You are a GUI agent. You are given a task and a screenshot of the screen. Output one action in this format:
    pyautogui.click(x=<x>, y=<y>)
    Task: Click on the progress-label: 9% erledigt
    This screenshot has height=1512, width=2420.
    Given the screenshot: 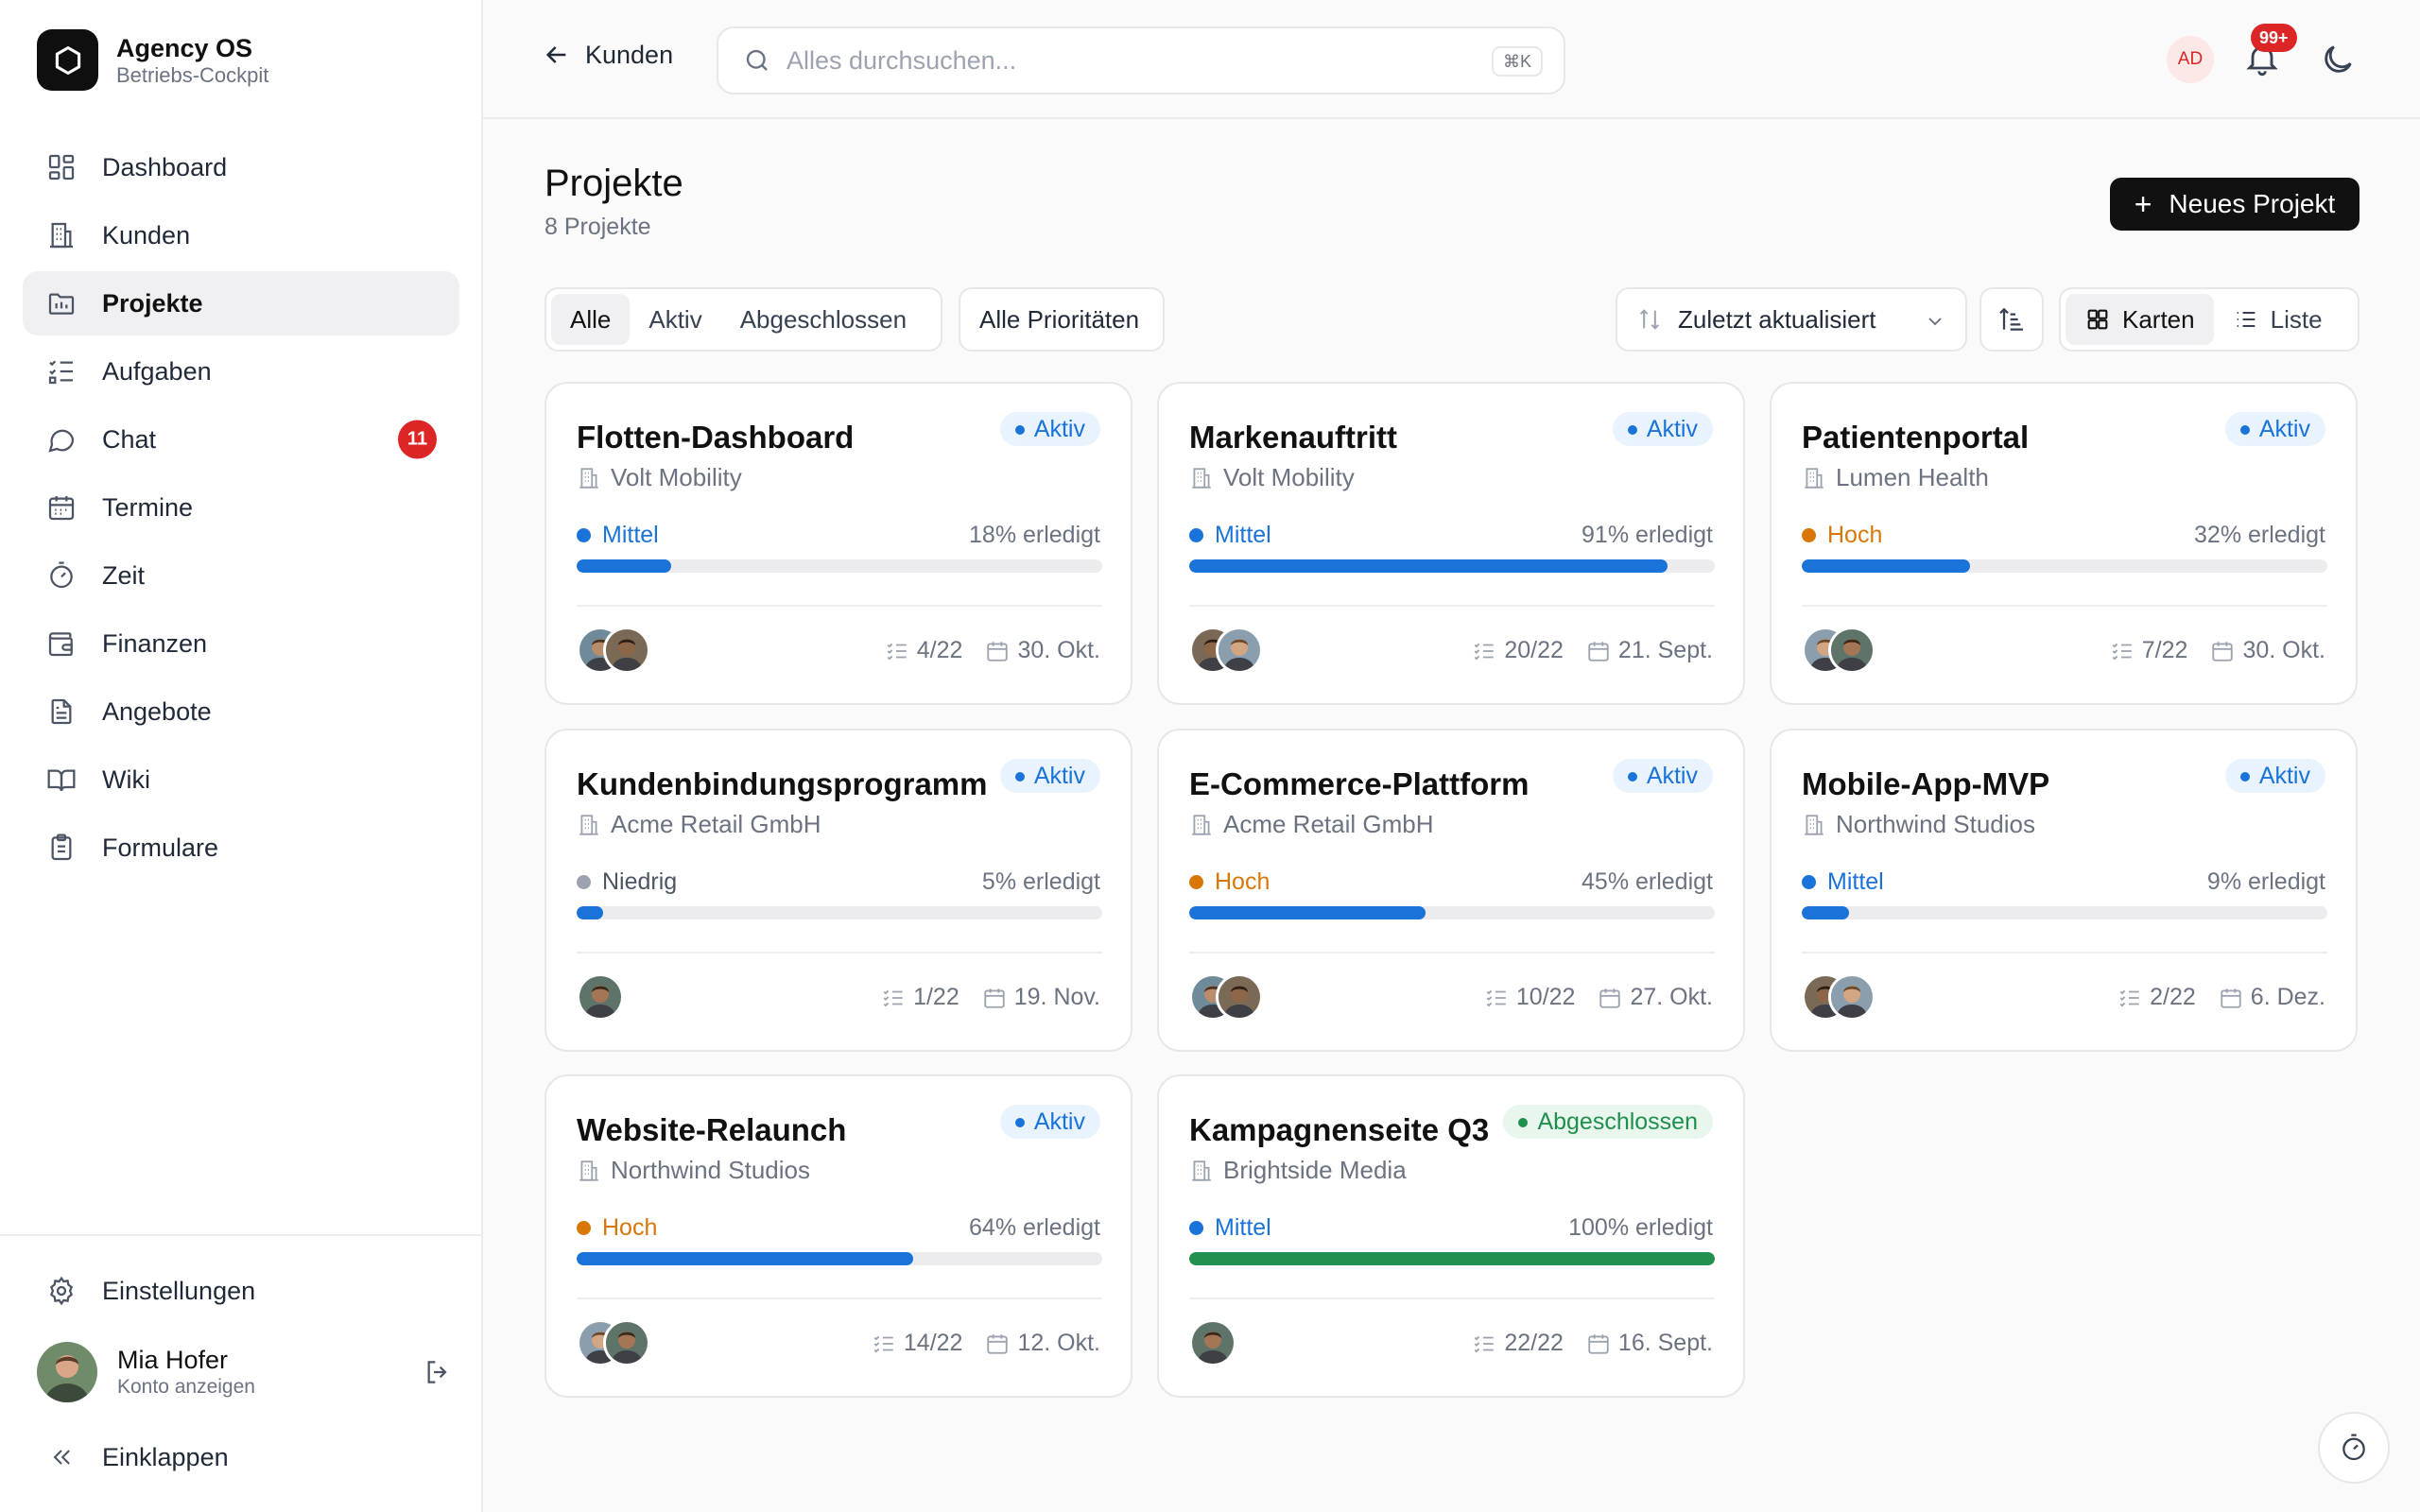 What is the action you would take?
    pyautogui.click(x=2266, y=881)
    